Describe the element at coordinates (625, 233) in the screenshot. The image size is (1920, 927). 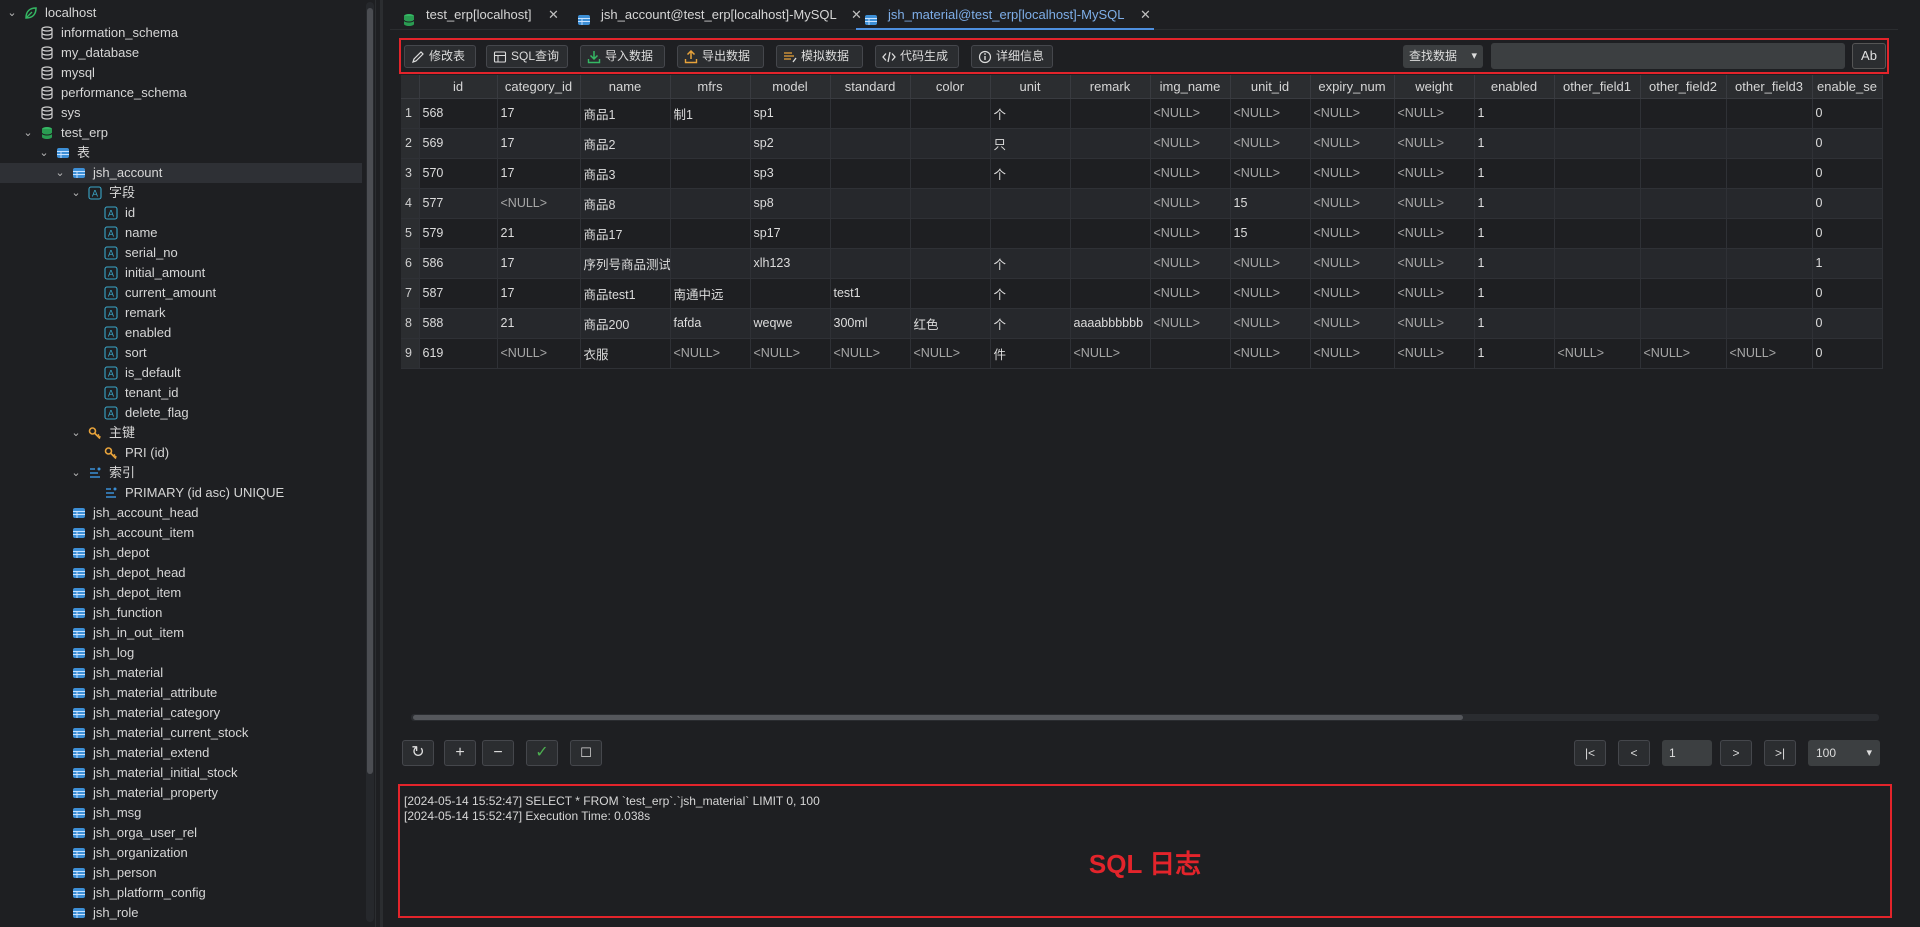
I see `table-cell: 商品17` at that location.